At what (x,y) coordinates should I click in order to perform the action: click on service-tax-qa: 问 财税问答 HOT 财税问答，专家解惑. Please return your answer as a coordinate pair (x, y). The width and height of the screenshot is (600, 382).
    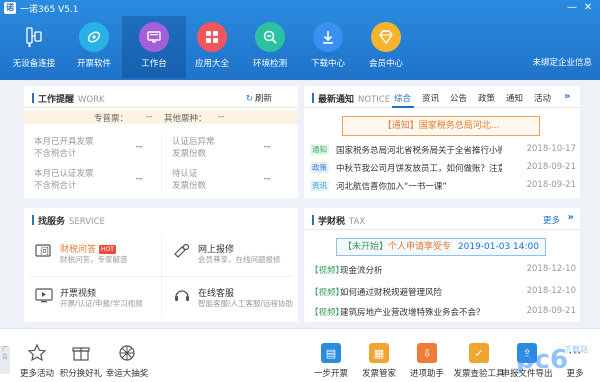
    Looking at the image, I should click on (94, 255).